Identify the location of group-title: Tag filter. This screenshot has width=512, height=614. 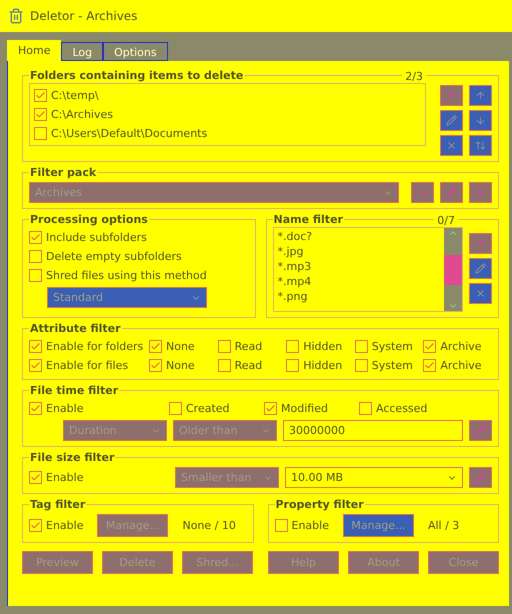
(57, 504).